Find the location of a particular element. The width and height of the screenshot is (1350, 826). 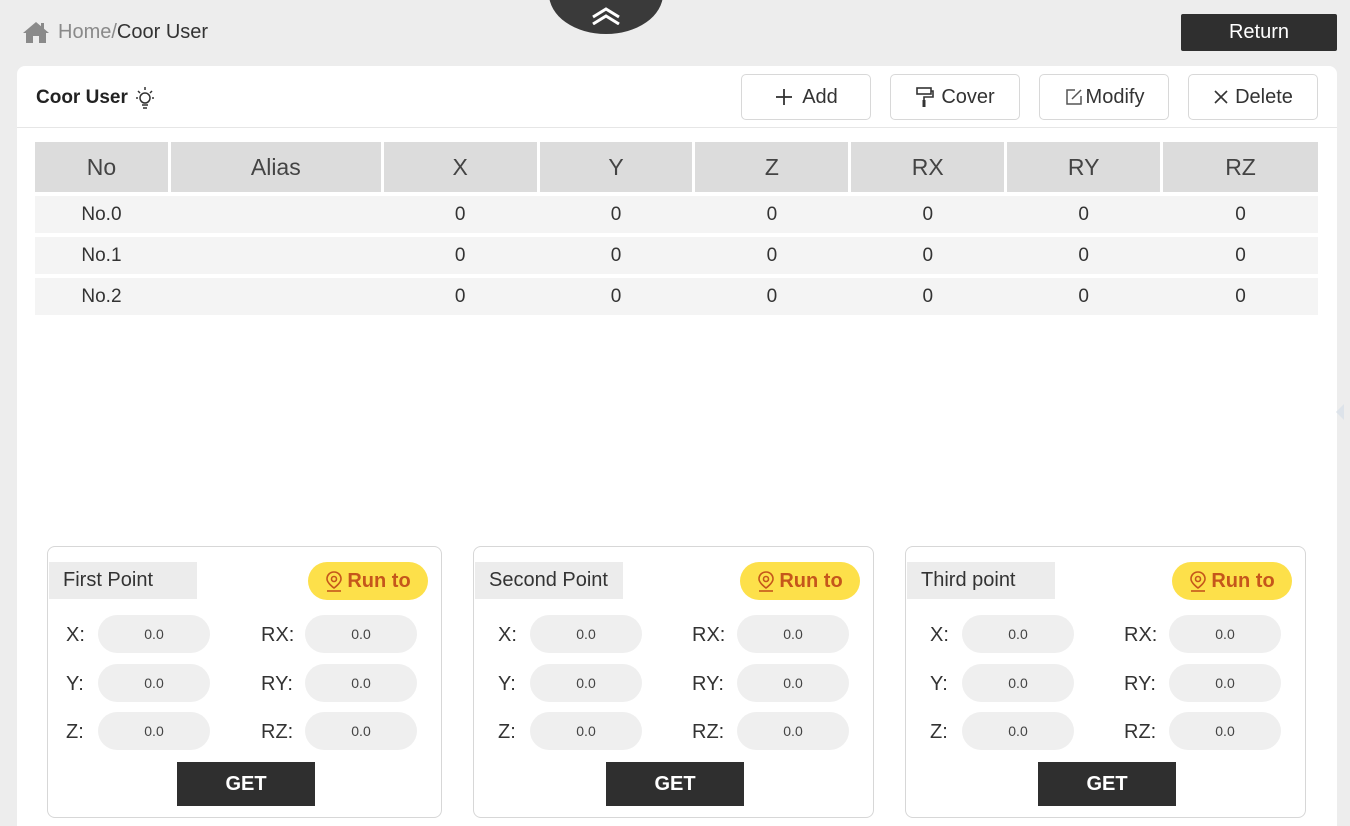

return-button: Return is located at coordinates (1259, 32).